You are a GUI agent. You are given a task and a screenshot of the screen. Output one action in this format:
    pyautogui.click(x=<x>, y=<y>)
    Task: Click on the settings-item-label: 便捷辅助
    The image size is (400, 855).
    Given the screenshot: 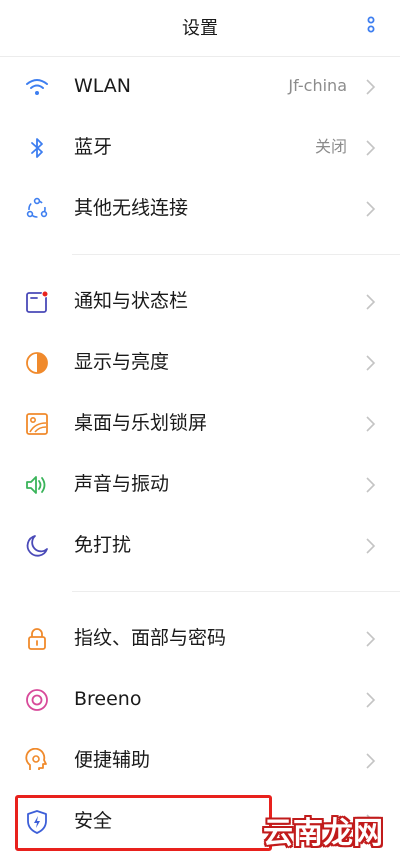 What is the action you would take?
    pyautogui.click(x=112, y=760)
    